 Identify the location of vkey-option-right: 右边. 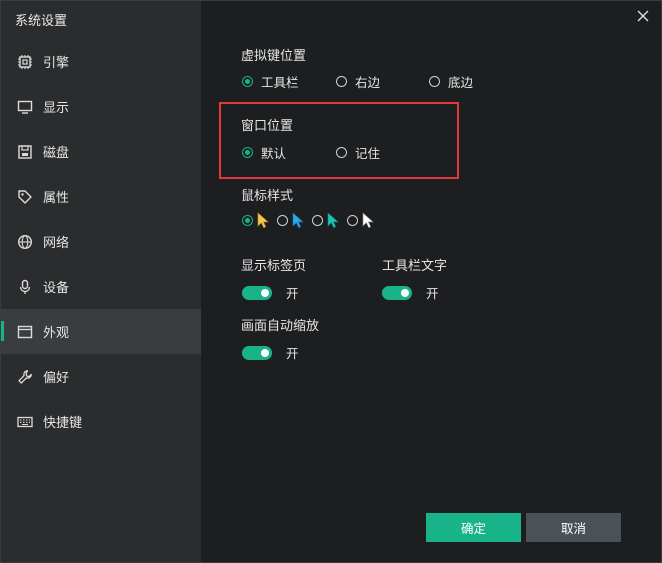
(382, 81).